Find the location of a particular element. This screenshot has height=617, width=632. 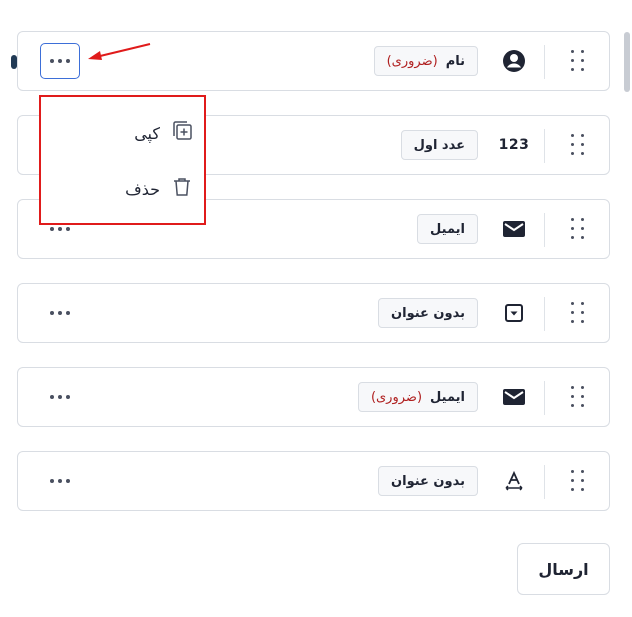

number-icon-text: 123 is located at coordinates (514, 145).